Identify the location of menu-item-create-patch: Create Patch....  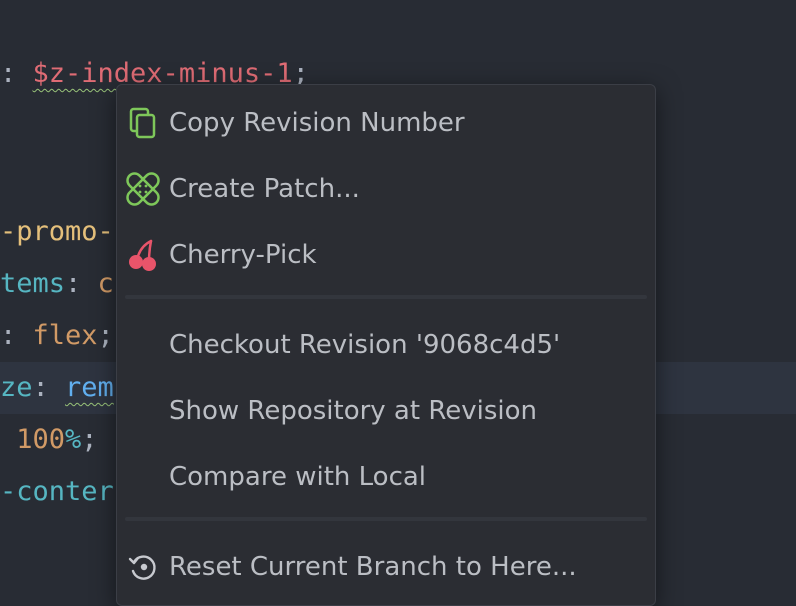
(386, 189).